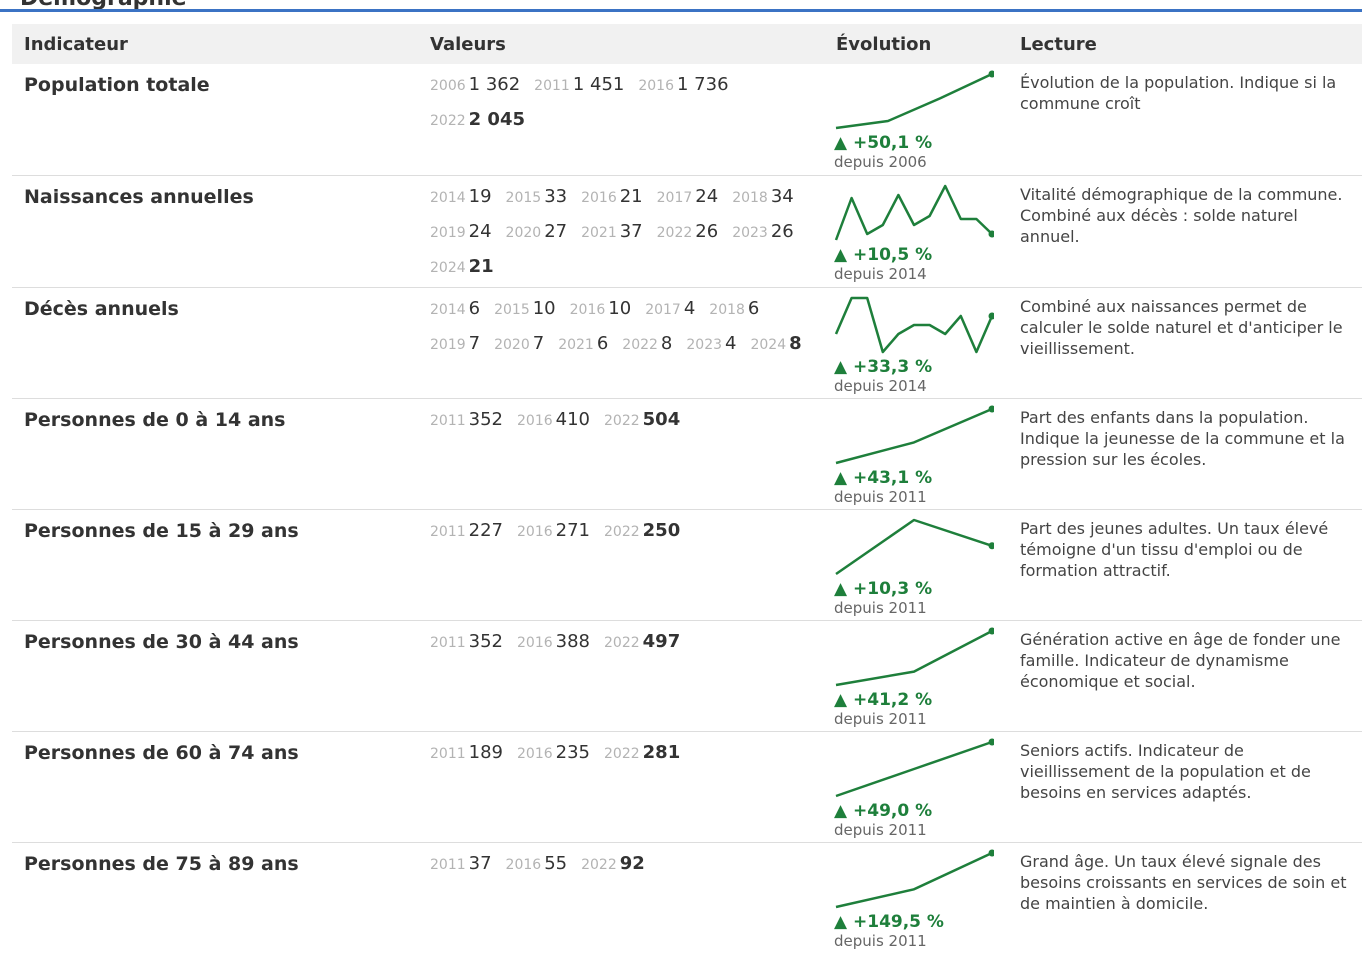  Describe the element at coordinates (512, 309) in the screenshot. I see `value-year: 2015` at that location.